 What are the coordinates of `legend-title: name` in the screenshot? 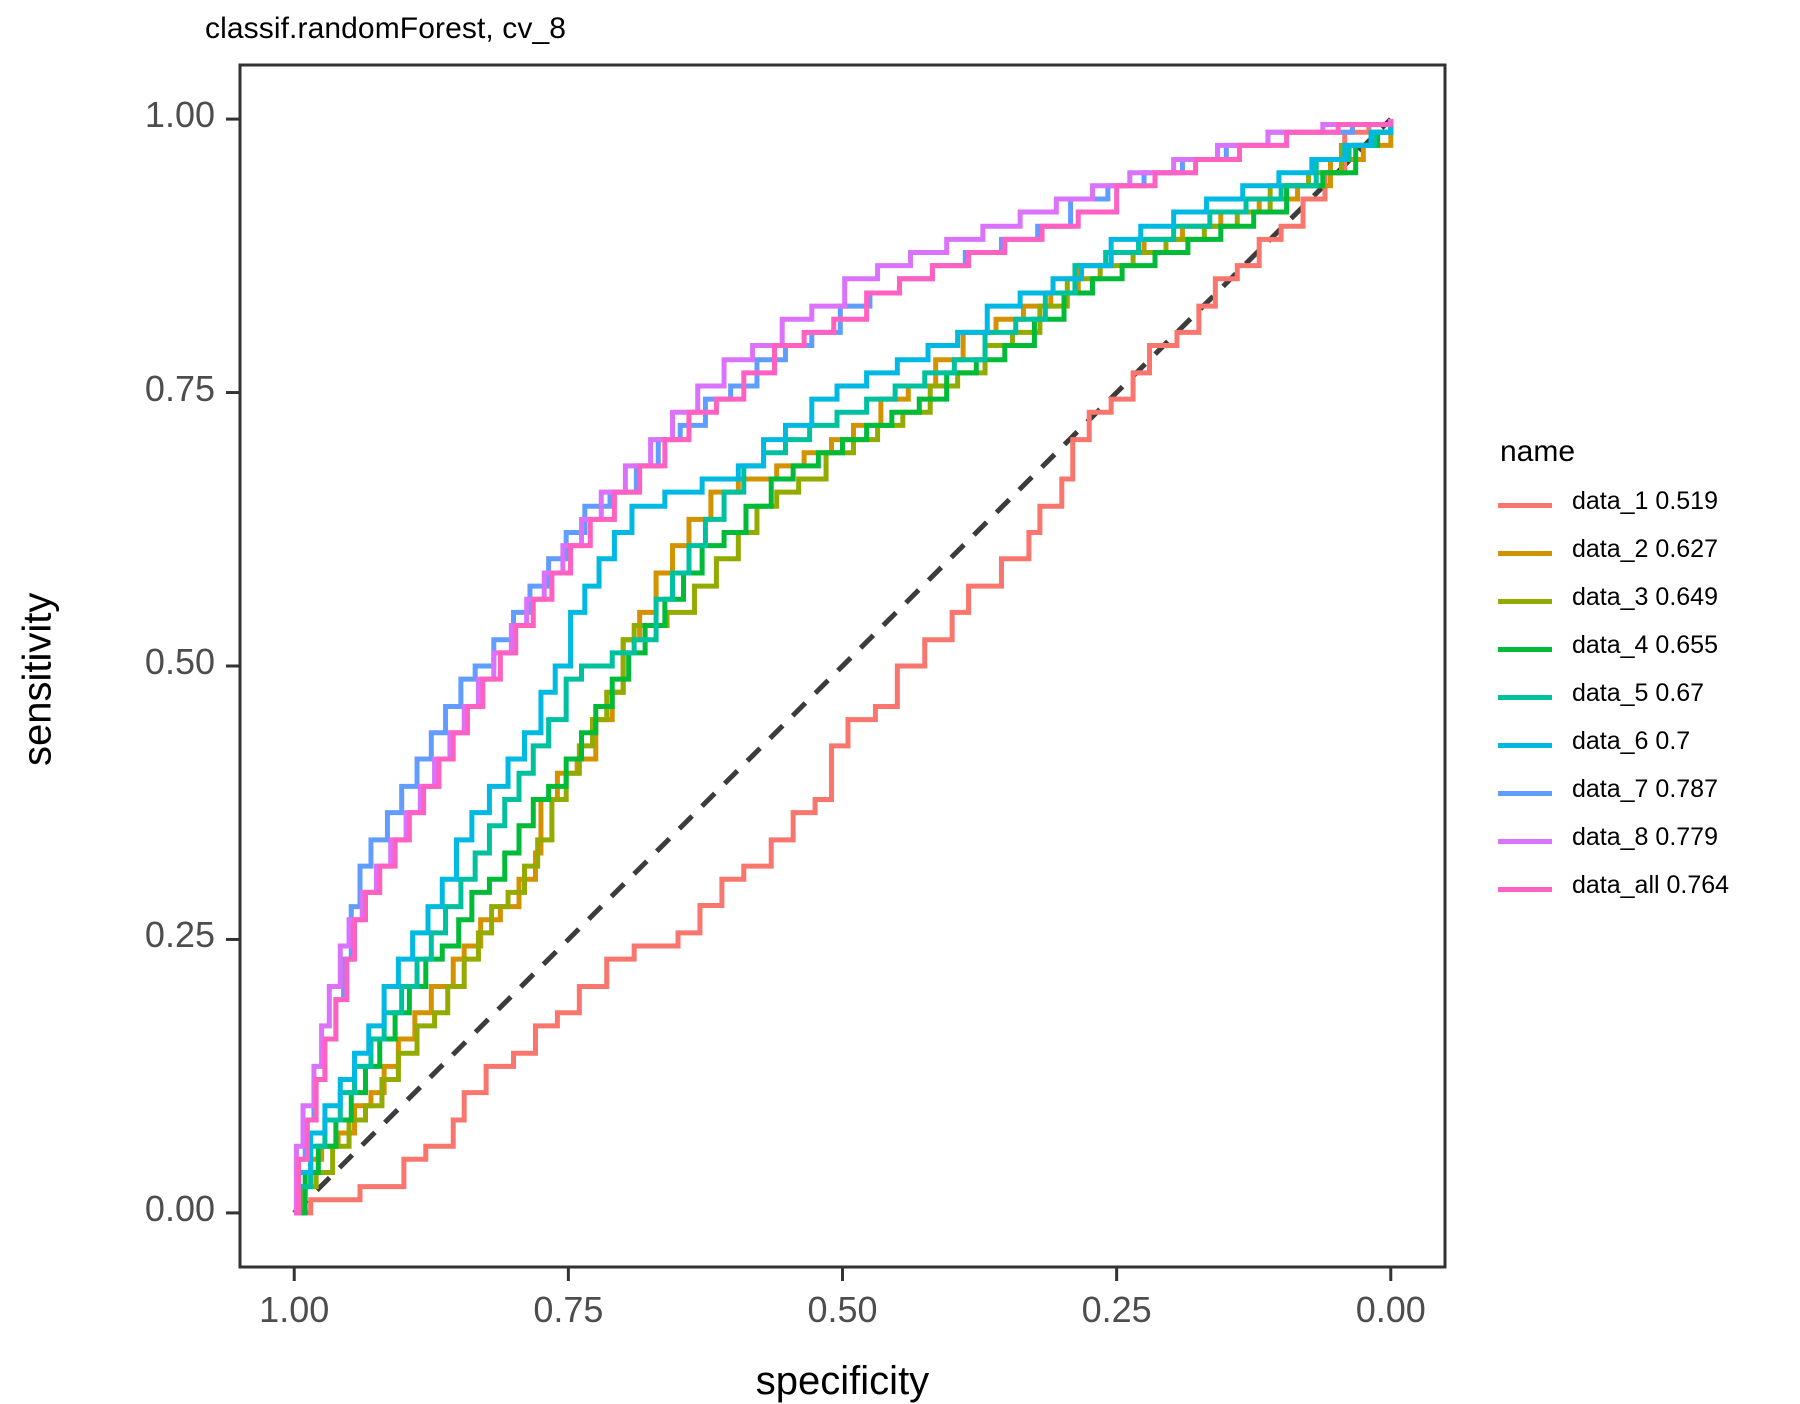 It's located at (1538, 451).